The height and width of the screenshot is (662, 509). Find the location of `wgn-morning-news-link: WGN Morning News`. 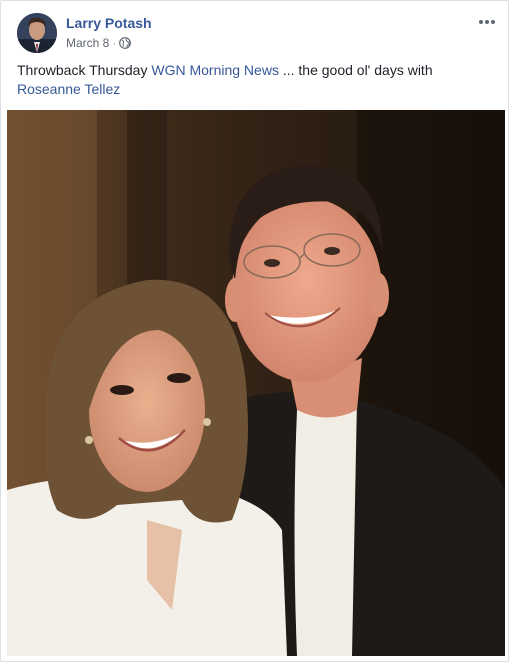

wgn-morning-news-link: WGN Morning News is located at coordinates (215, 70).